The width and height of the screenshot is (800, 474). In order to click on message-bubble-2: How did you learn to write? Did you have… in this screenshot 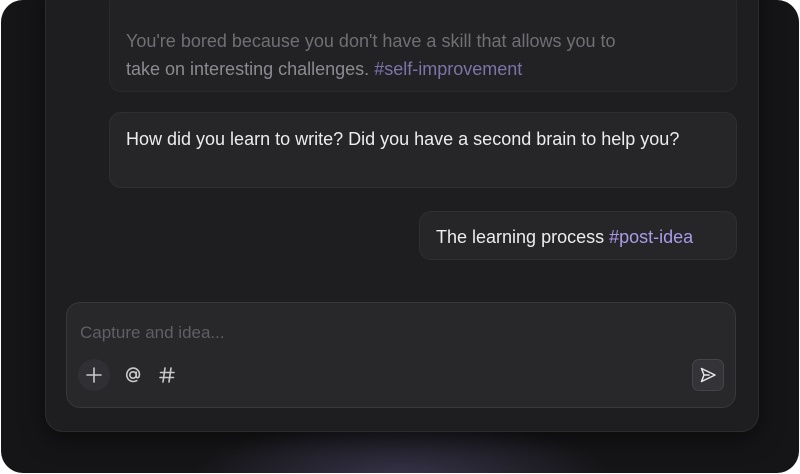, I will do `click(423, 150)`.